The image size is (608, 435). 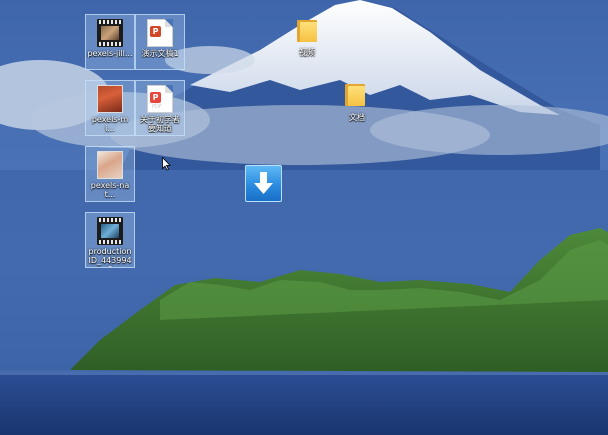 I want to click on ppt-badge: P, so click(x=155, y=31).